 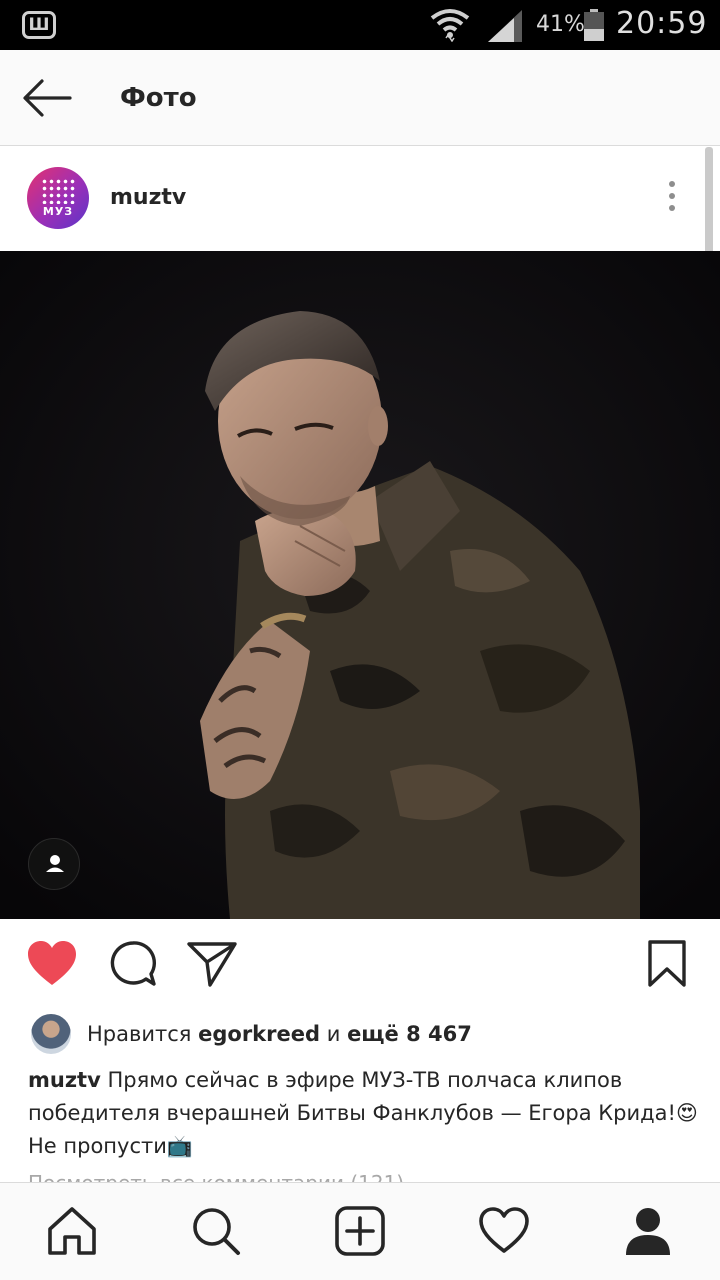 I want to click on avatar-brand-text: МУЗ, so click(x=58, y=211).